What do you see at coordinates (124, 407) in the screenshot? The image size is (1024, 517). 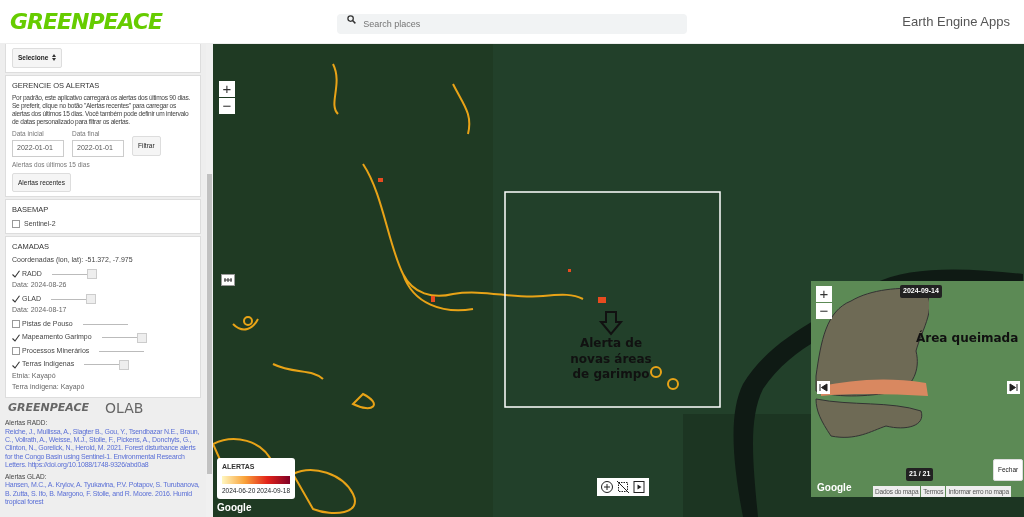 I see `olab-logo: OLAB` at bounding box center [124, 407].